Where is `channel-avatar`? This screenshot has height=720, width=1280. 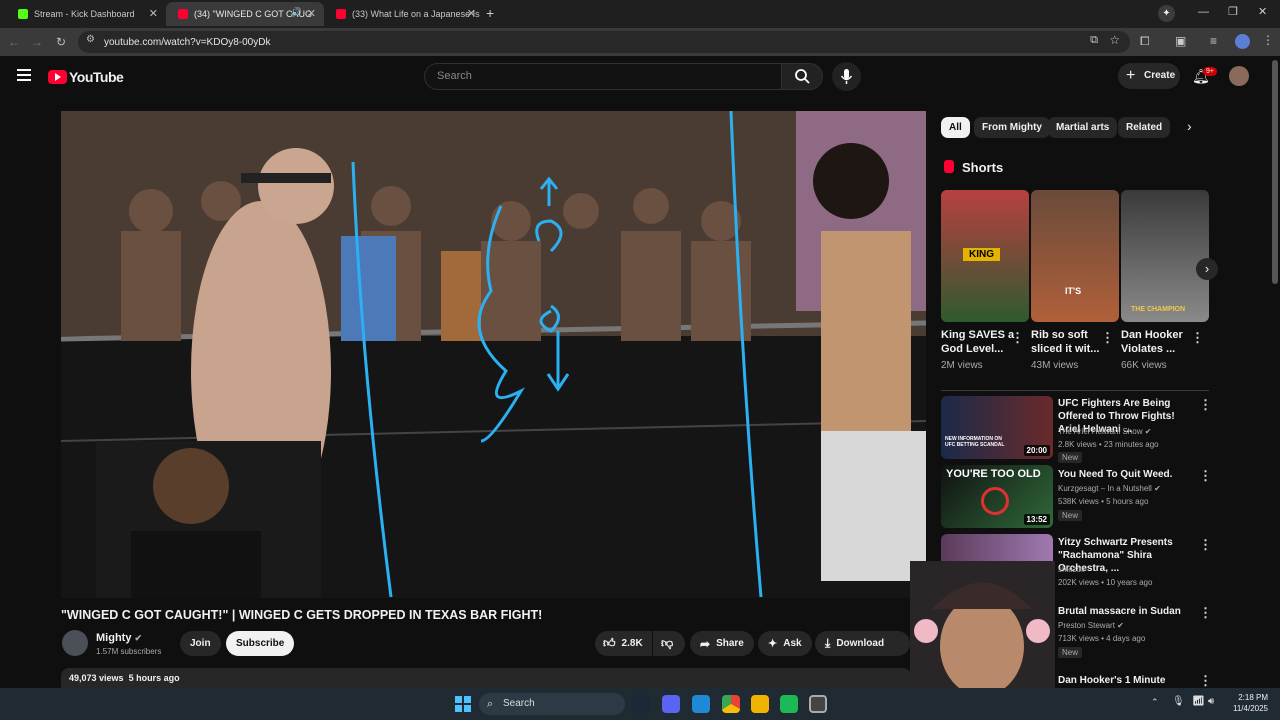 channel-avatar is located at coordinates (75, 643).